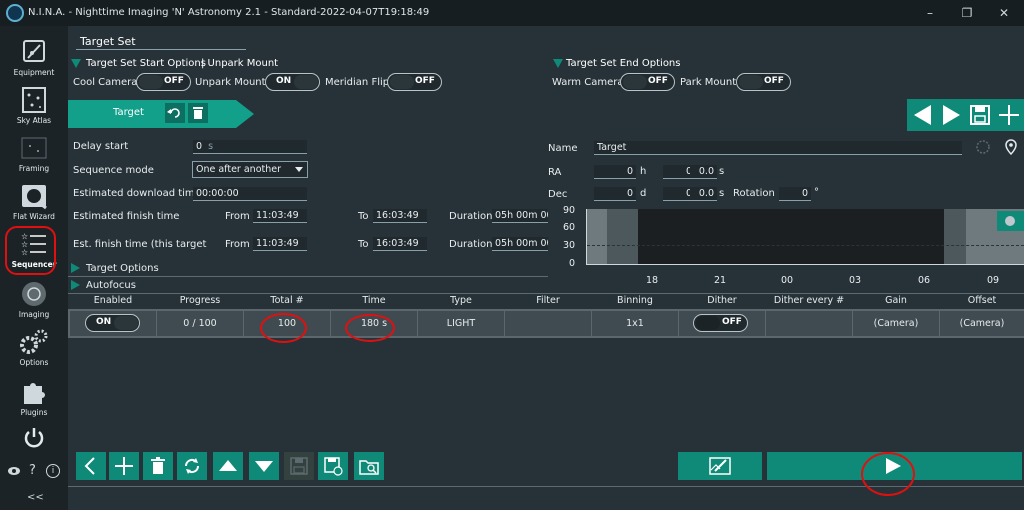  I want to click on est-finish-target-label: Est. finish time (this target, so click(140, 244).